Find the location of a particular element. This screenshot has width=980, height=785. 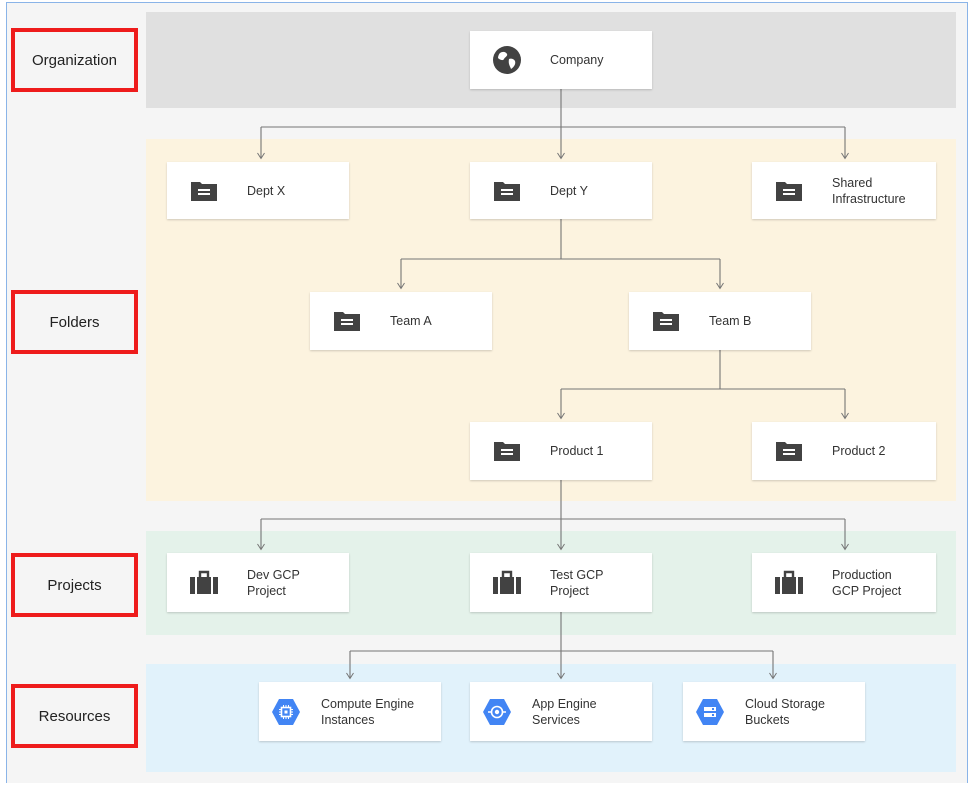

globe-icon is located at coordinates (507, 60).